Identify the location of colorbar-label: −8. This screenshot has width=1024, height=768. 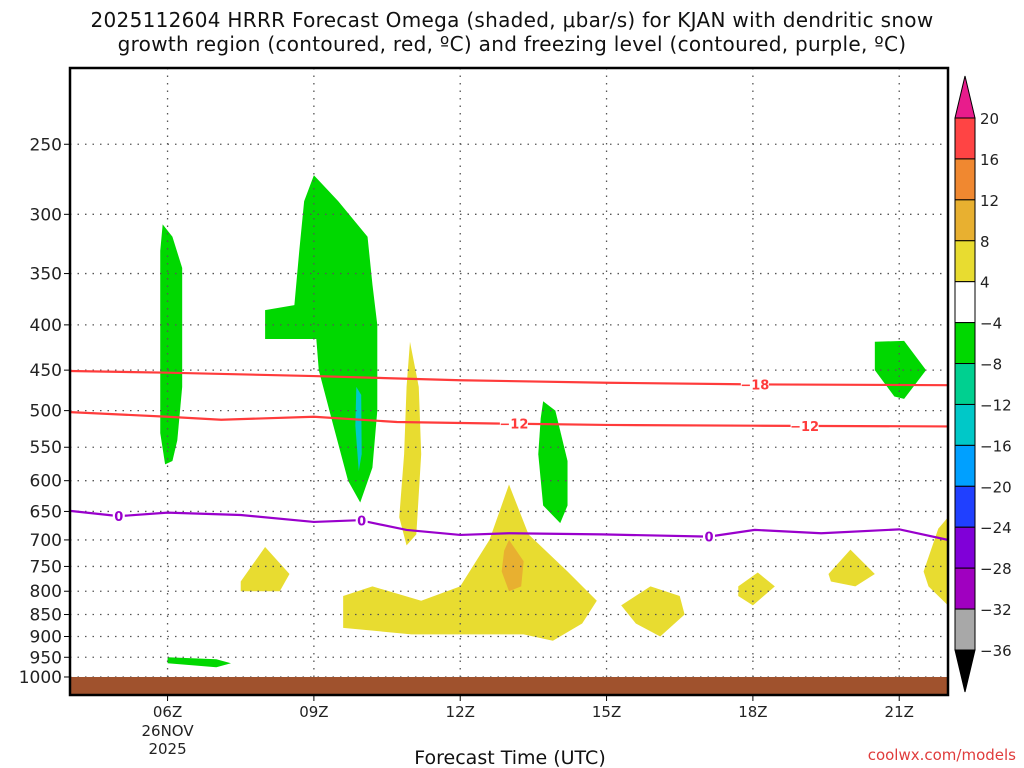
(991, 365).